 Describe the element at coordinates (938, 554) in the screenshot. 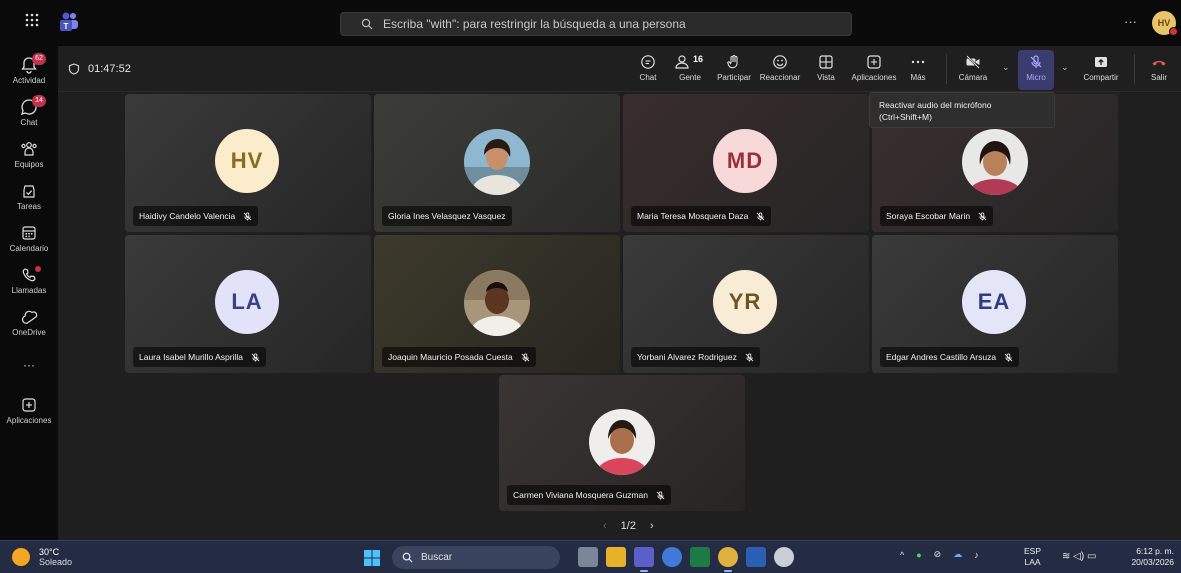

I see `notification-off-icon: ⊘` at that location.